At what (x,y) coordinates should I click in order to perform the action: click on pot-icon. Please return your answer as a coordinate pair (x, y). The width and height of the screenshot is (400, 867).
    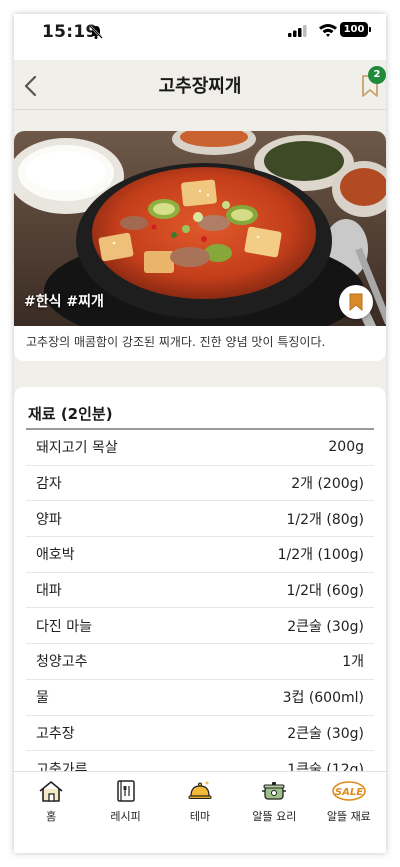
    Looking at the image, I should click on (274, 791).